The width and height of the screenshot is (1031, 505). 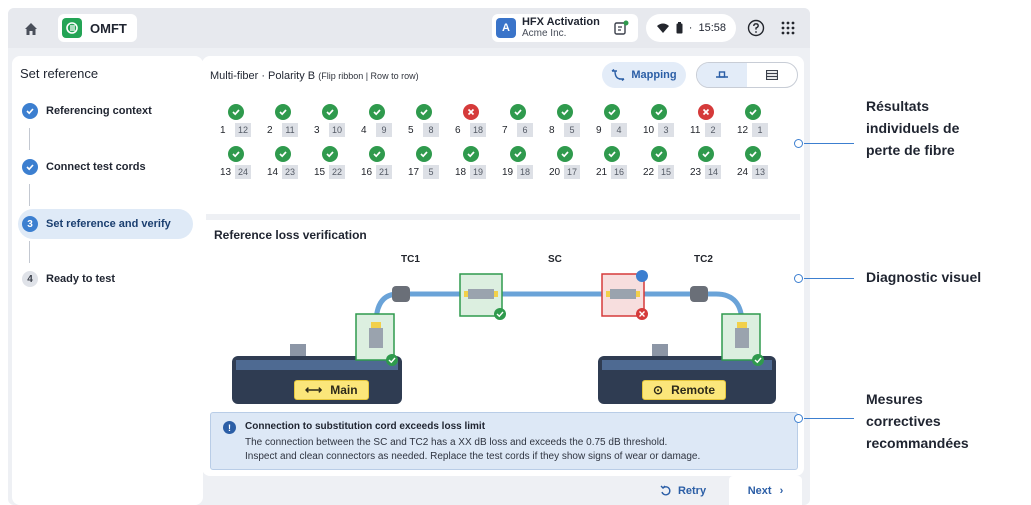 I want to click on mapping-icon, so click(x=618, y=75).